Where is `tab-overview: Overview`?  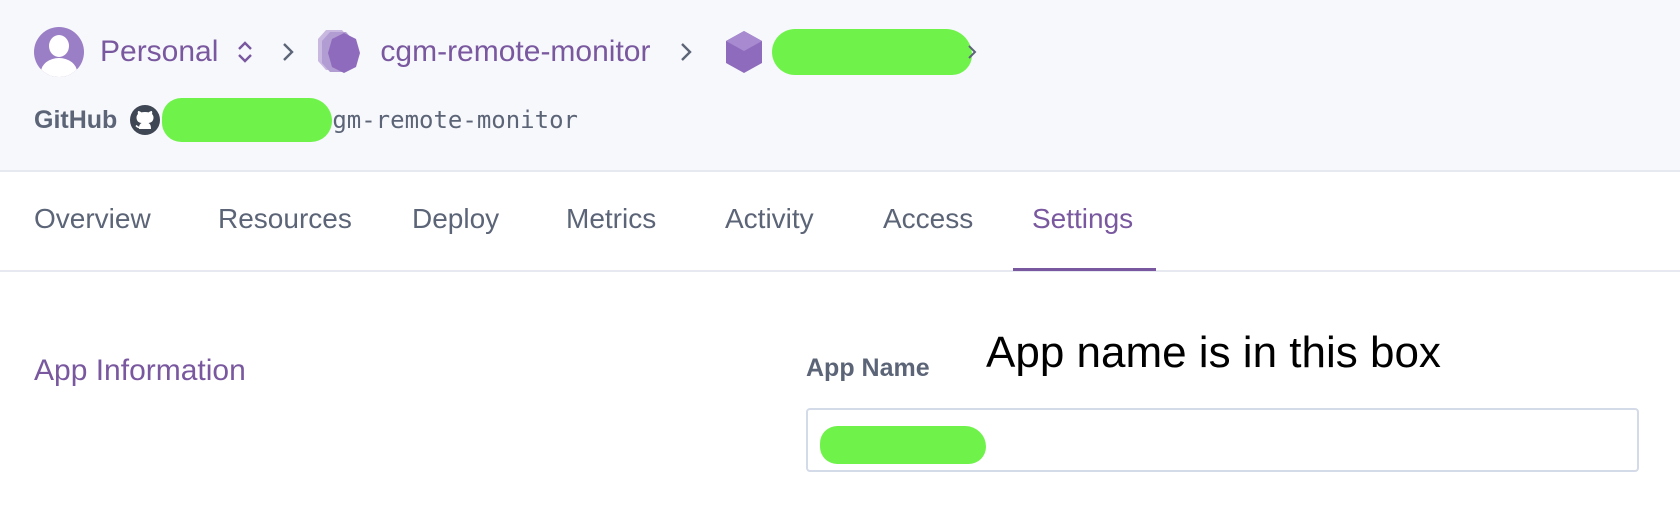
tab-overview: Overview is located at coordinates (92, 222).